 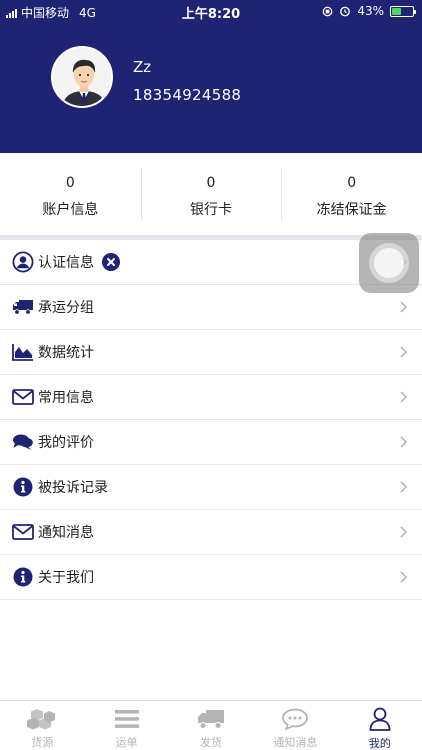 What do you see at coordinates (211, 442) in the screenshot?
I see `menu-item-my-reviews: 我的评价` at bounding box center [211, 442].